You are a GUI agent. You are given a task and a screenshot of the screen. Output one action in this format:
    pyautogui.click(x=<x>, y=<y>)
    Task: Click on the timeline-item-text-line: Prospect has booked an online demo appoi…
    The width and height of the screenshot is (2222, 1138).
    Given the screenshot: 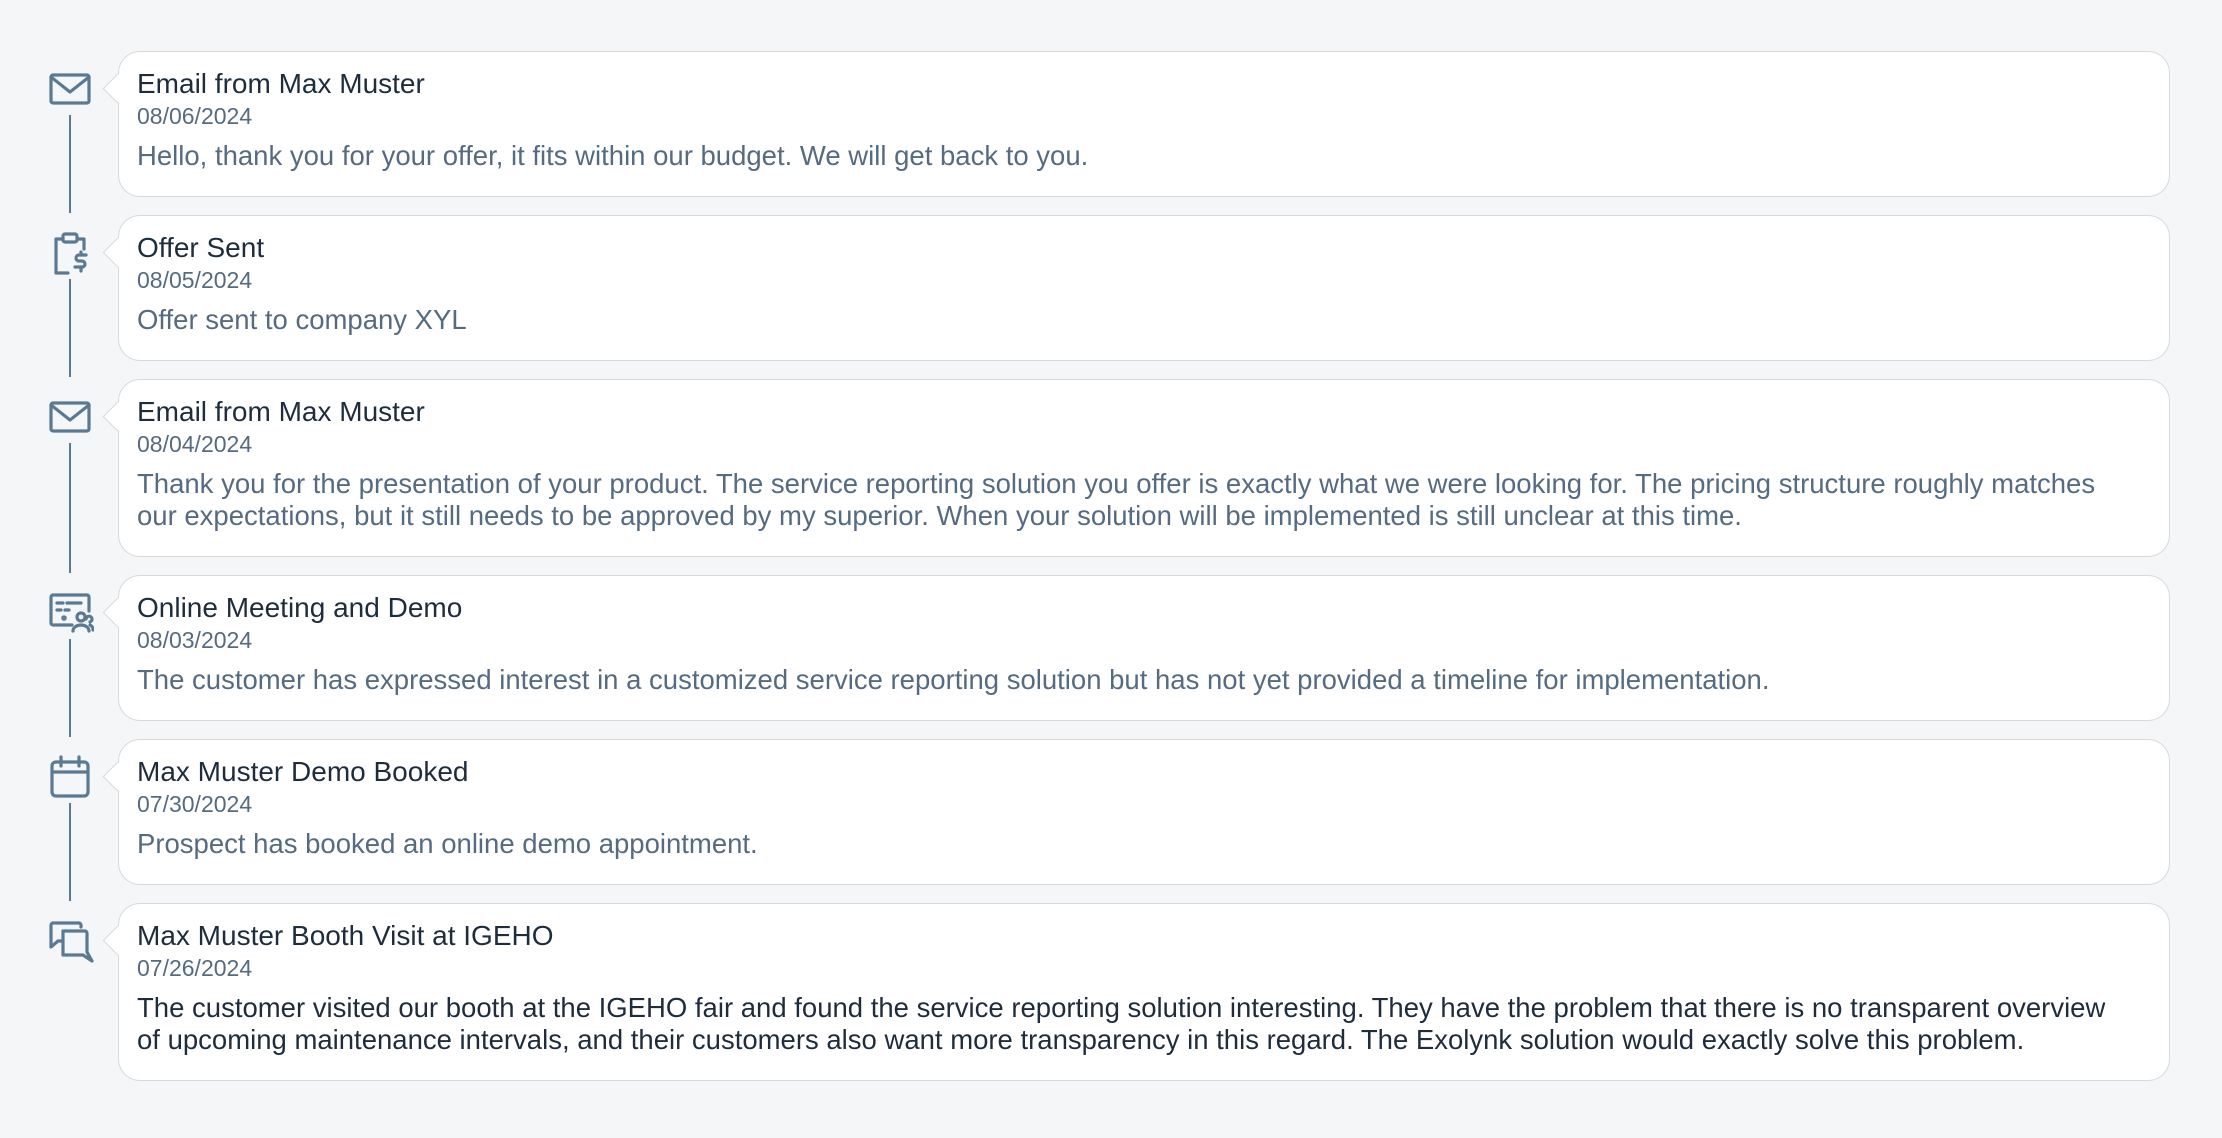 What is the action you would take?
    pyautogui.click(x=447, y=843)
    